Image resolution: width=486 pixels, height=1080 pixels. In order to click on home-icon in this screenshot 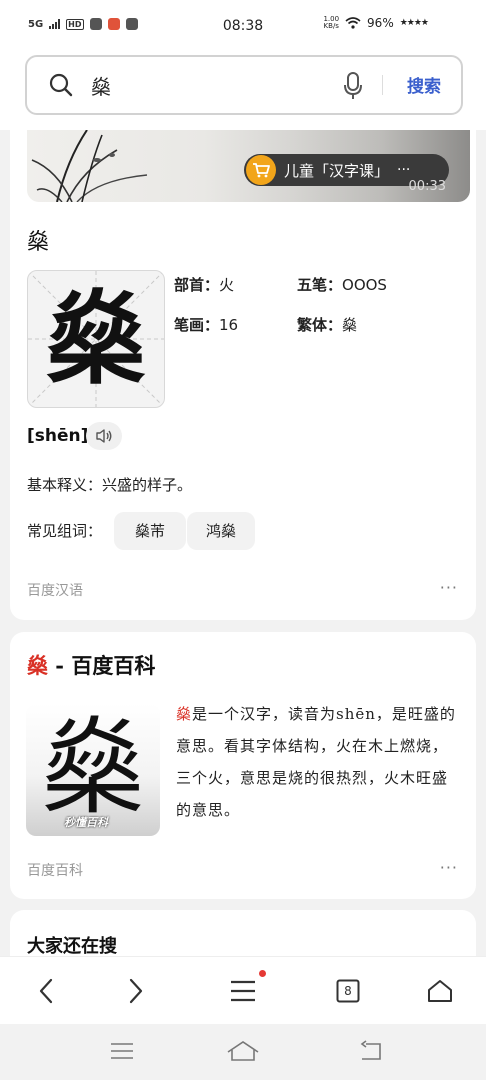, I will do `click(440, 991)`.